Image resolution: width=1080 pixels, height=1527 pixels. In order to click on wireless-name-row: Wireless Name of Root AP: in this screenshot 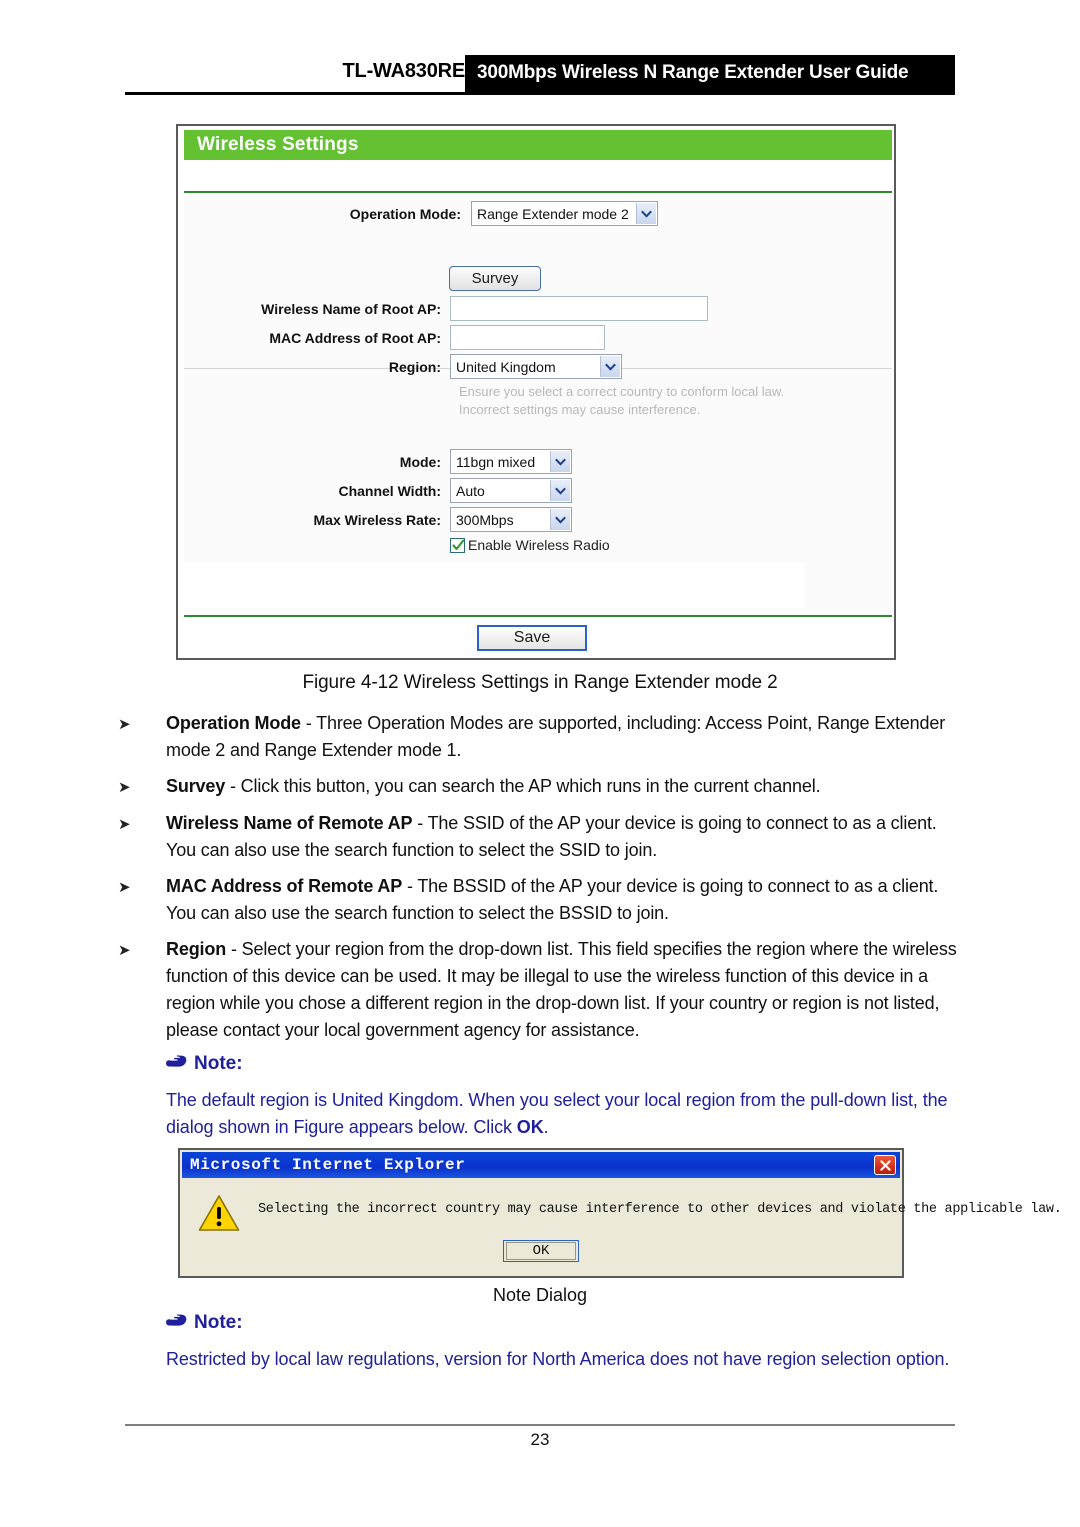, I will do `click(532, 308)`.